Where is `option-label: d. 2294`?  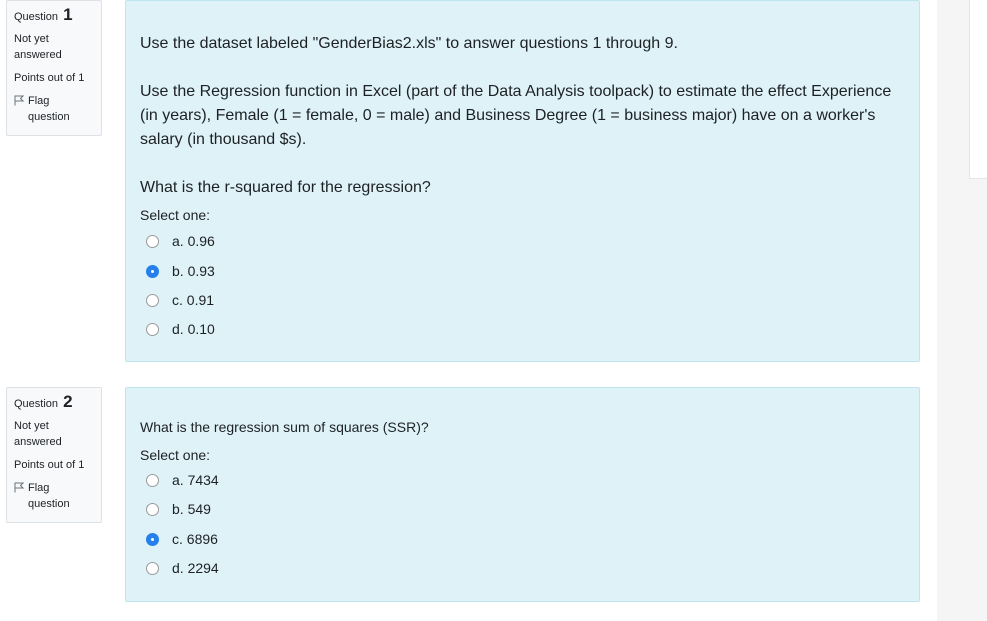
option-label: d. 2294 is located at coordinates (195, 568).